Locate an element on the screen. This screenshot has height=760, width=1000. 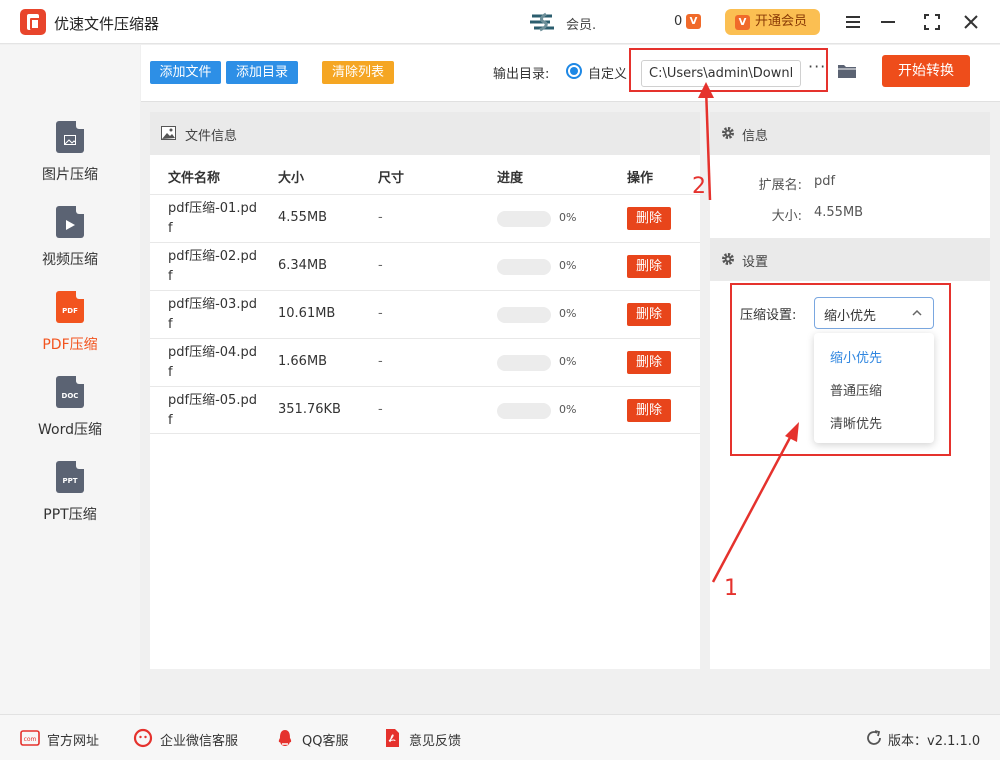
annotation-number-1: 1 is located at coordinates (731, 588).